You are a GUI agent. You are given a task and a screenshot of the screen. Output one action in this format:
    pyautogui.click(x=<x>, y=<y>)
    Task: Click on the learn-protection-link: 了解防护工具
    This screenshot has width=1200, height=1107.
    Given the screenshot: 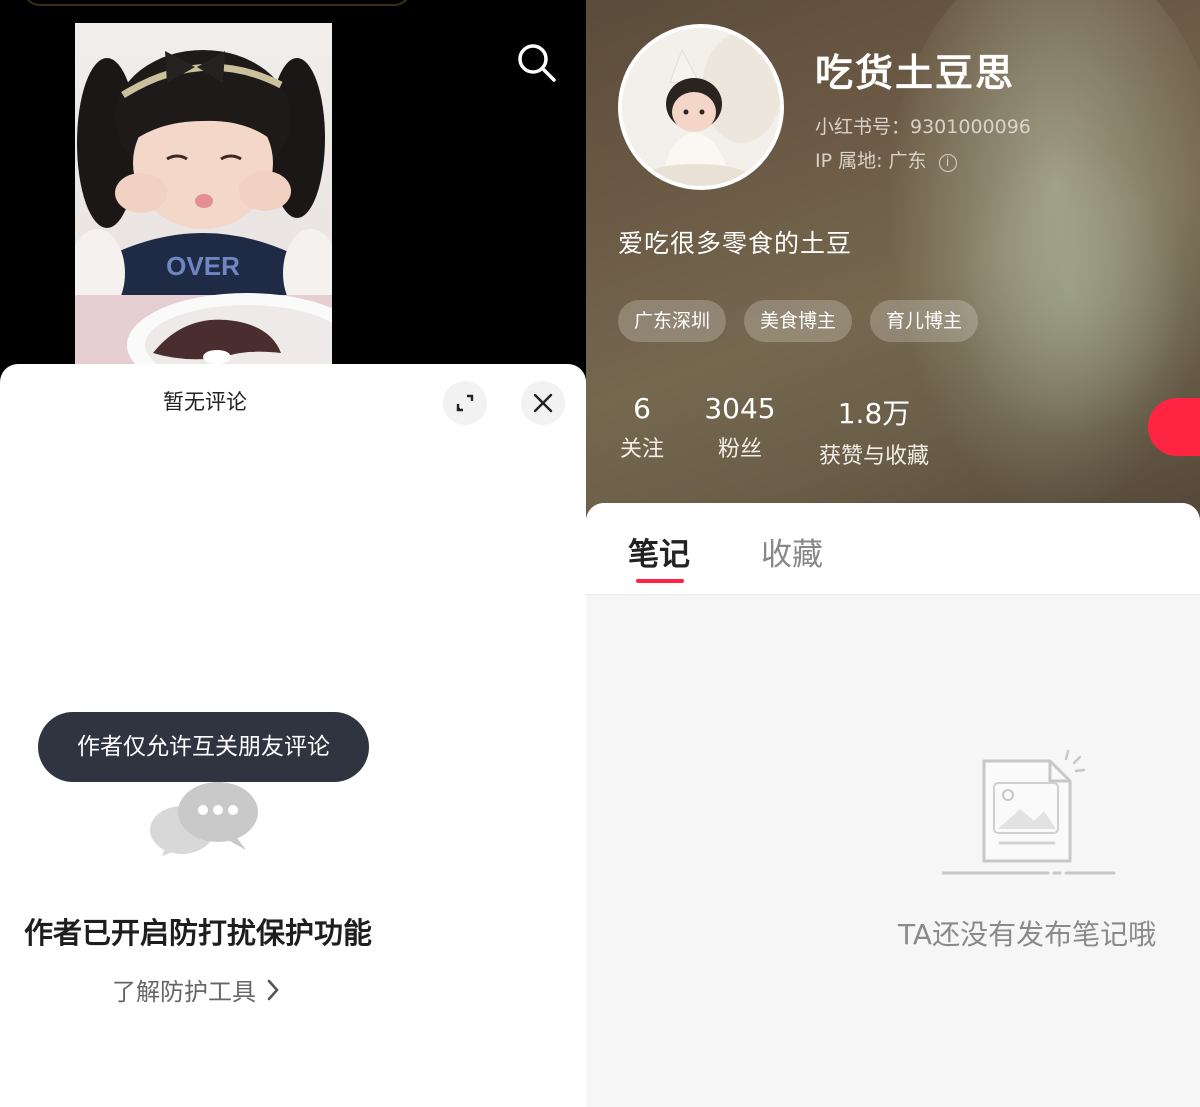 What is the action you would take?
    pyautogui.click(x=196, y=990)
    